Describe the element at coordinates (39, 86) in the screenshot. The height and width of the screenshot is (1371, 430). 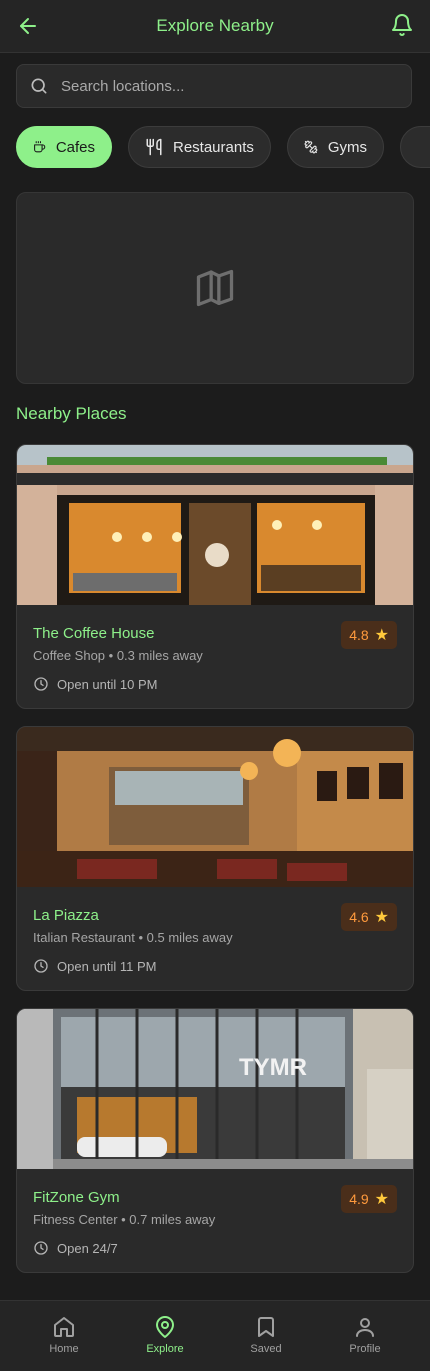
I see `search-icon` at that location.